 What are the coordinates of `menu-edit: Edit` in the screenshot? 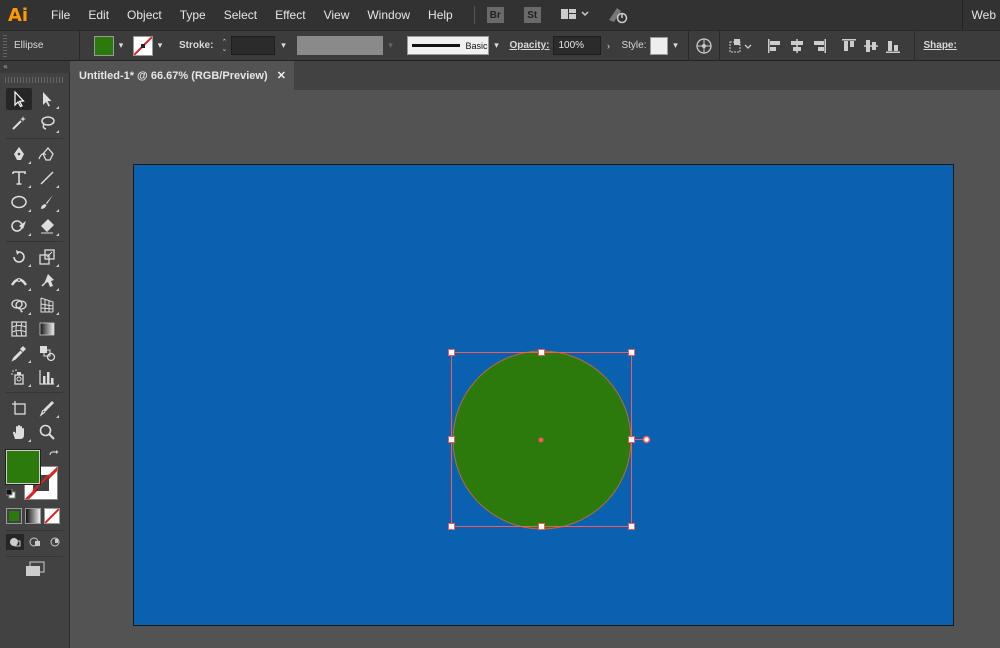 It's located at (98, 15).